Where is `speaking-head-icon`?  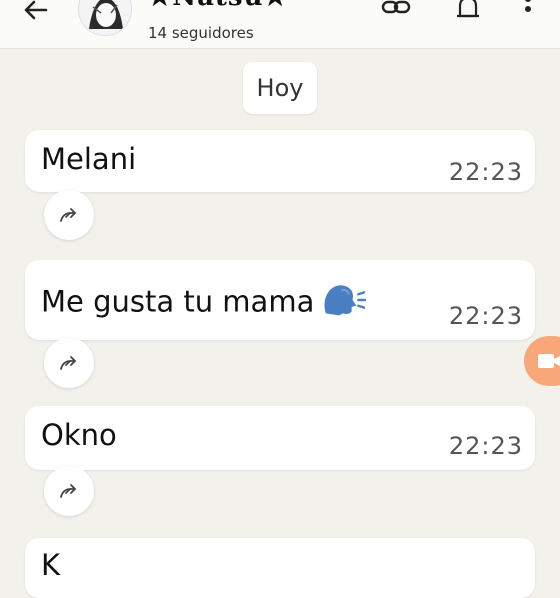
speaking-head-icon is located at coordinates (343, 303).